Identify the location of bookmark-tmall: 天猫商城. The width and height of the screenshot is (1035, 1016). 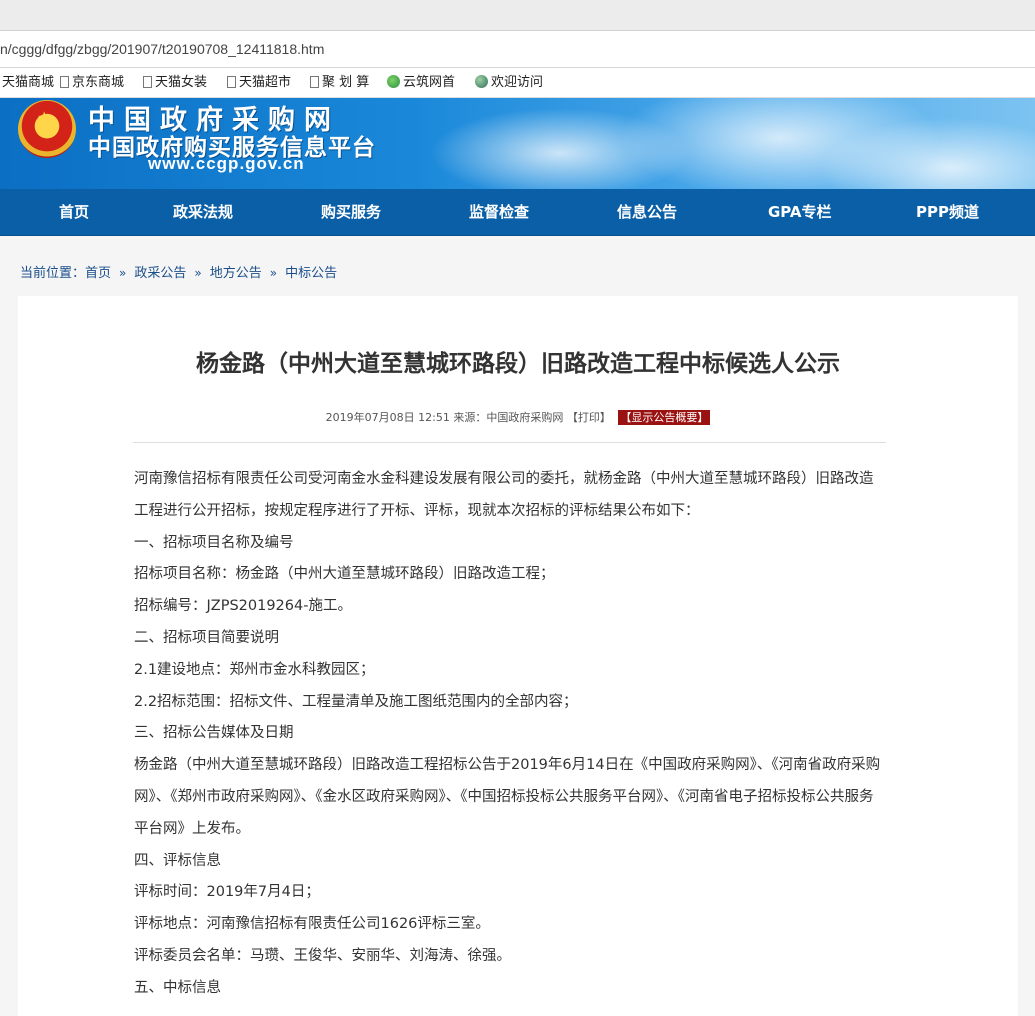
(27, 83).